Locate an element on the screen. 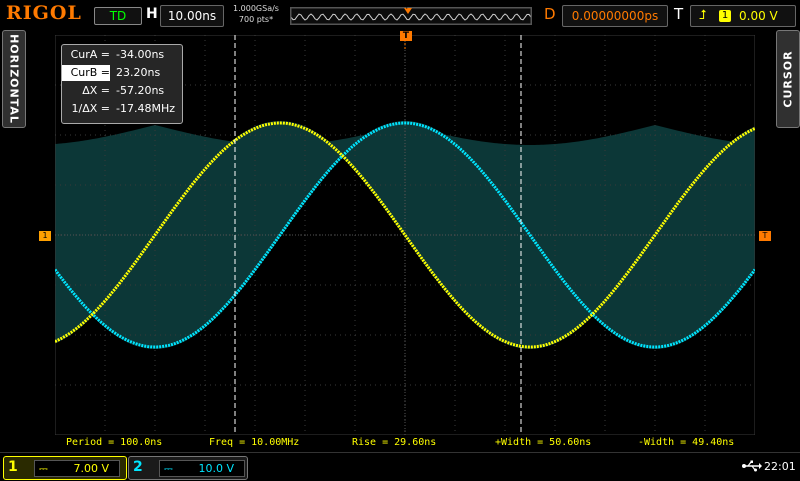 The height and width of the screenshot is (481, 800). channel-1-button: 1 ⎓ 7.00 V is located at coordinates (65, 468).